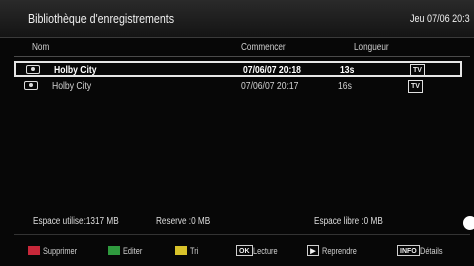  What do you see at coordinates (431, 251) in the screenshot?
I see `key-details-label: Détails` at bounding box center [431, 251].